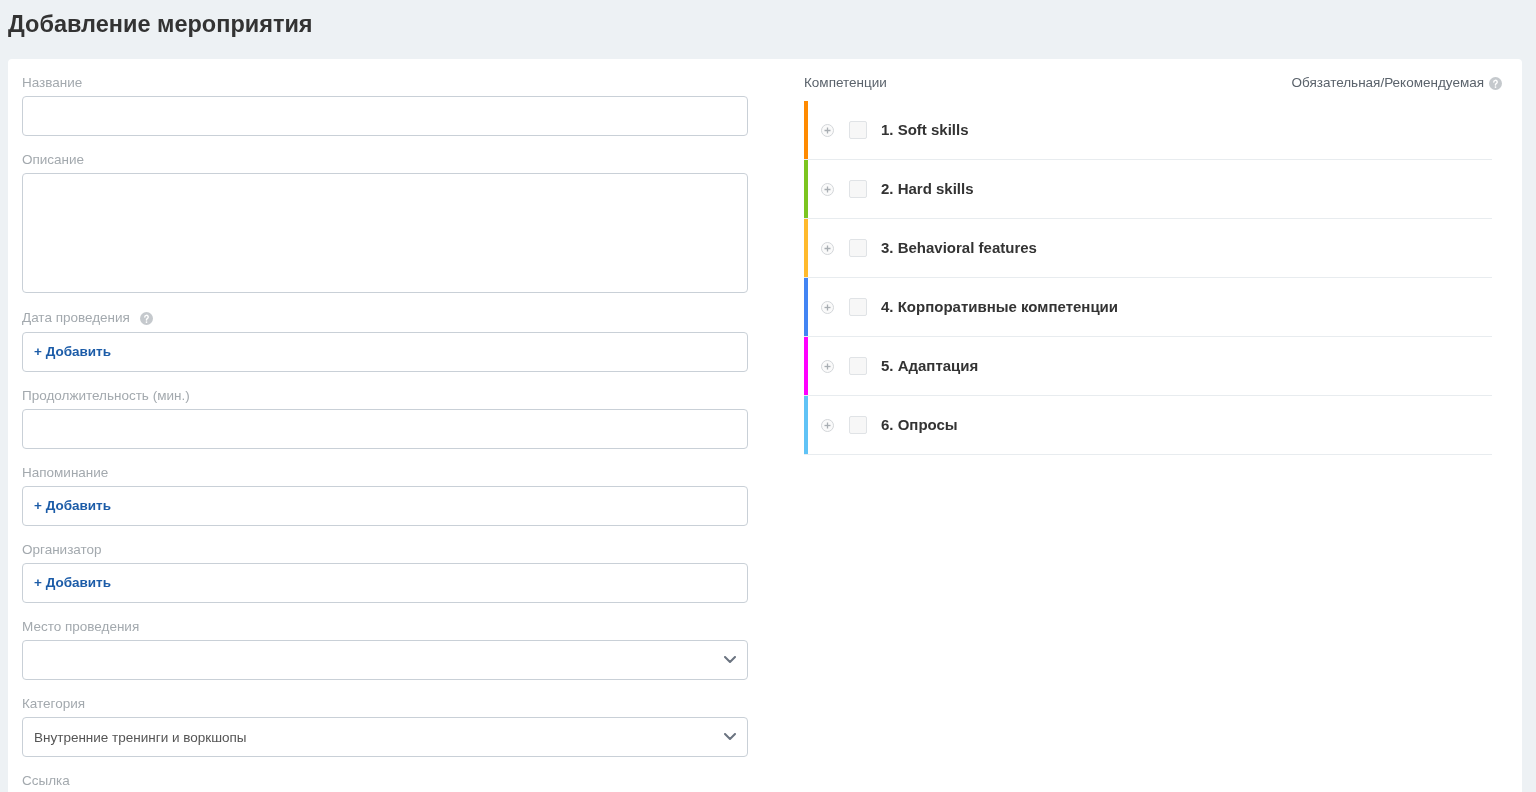  I want to click on select-field: Внутренние тренинги и воркшопы, so click(385, 737).